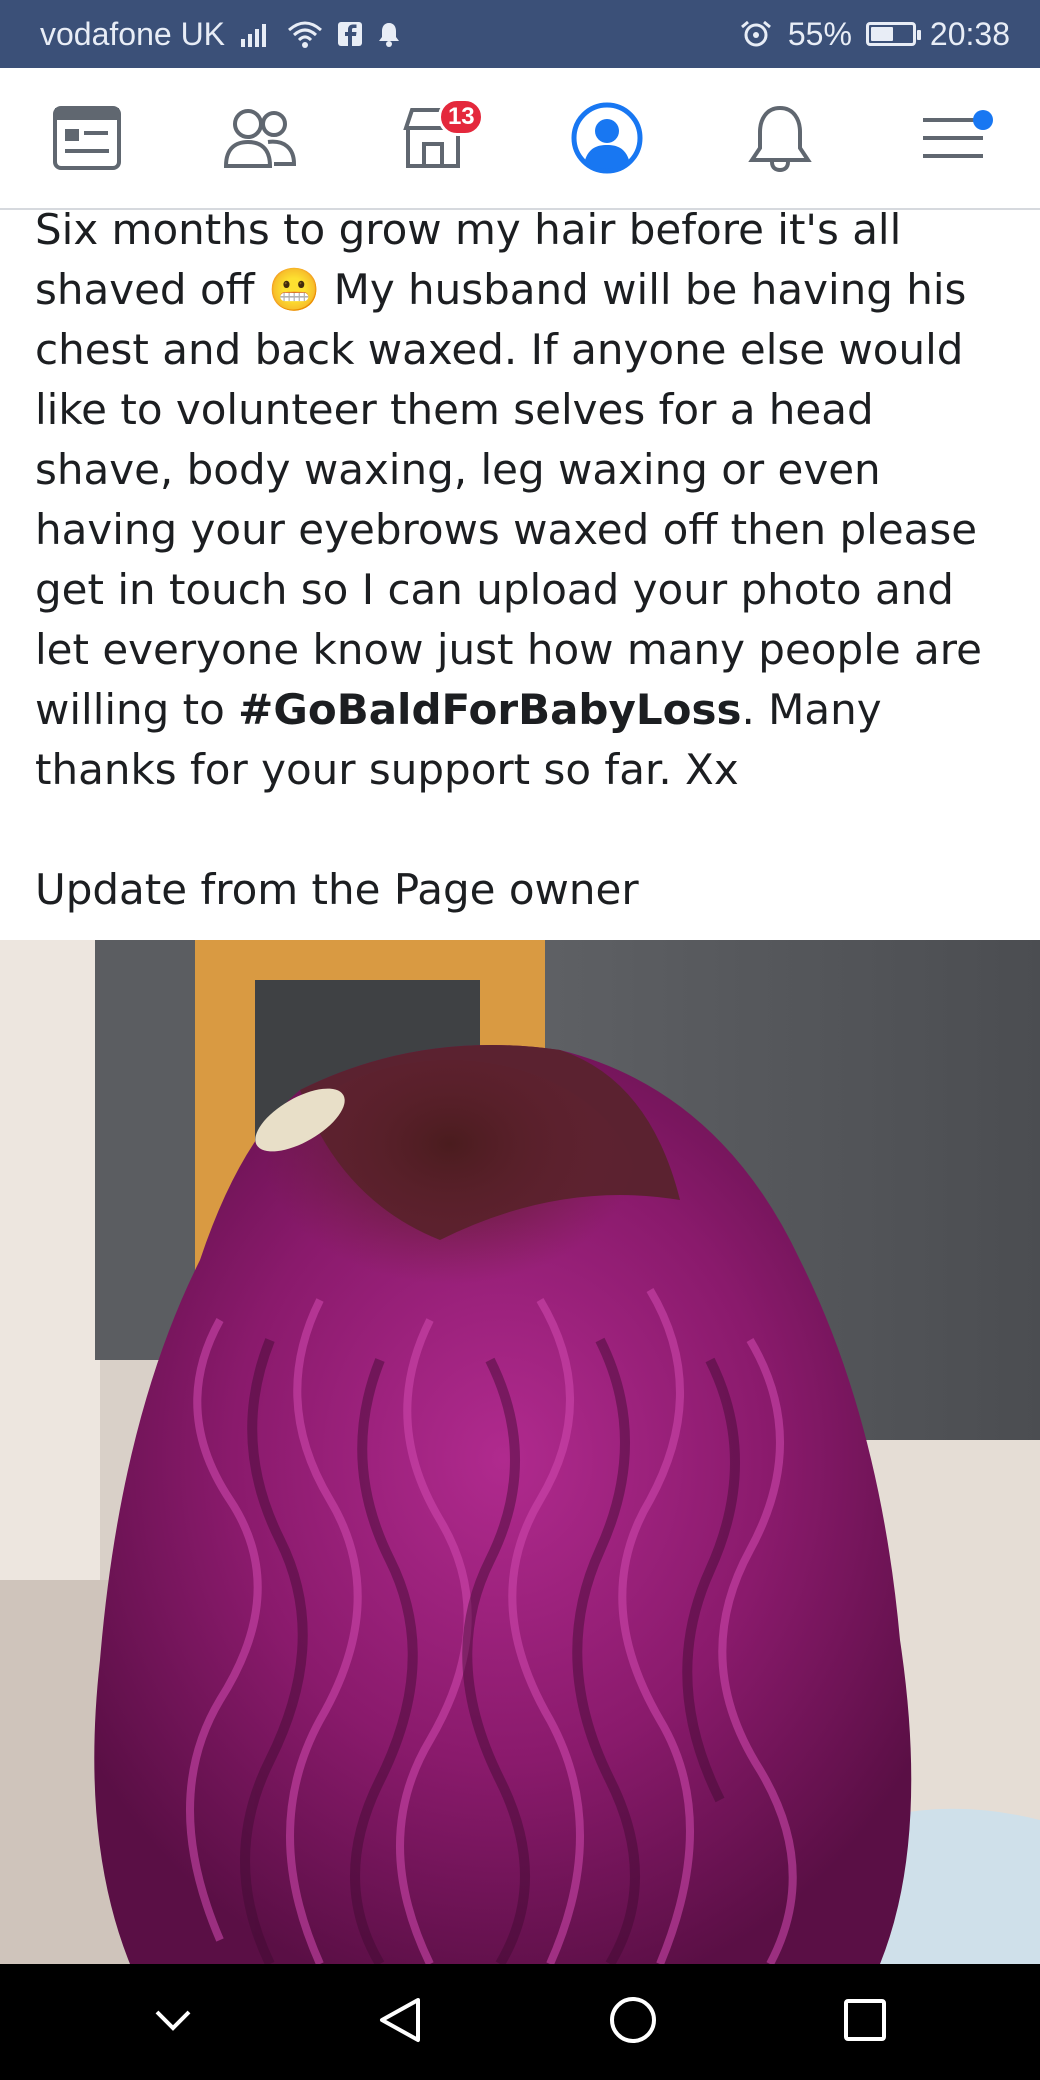  I want to click on chevron-down-icon, so click(173, 2020).